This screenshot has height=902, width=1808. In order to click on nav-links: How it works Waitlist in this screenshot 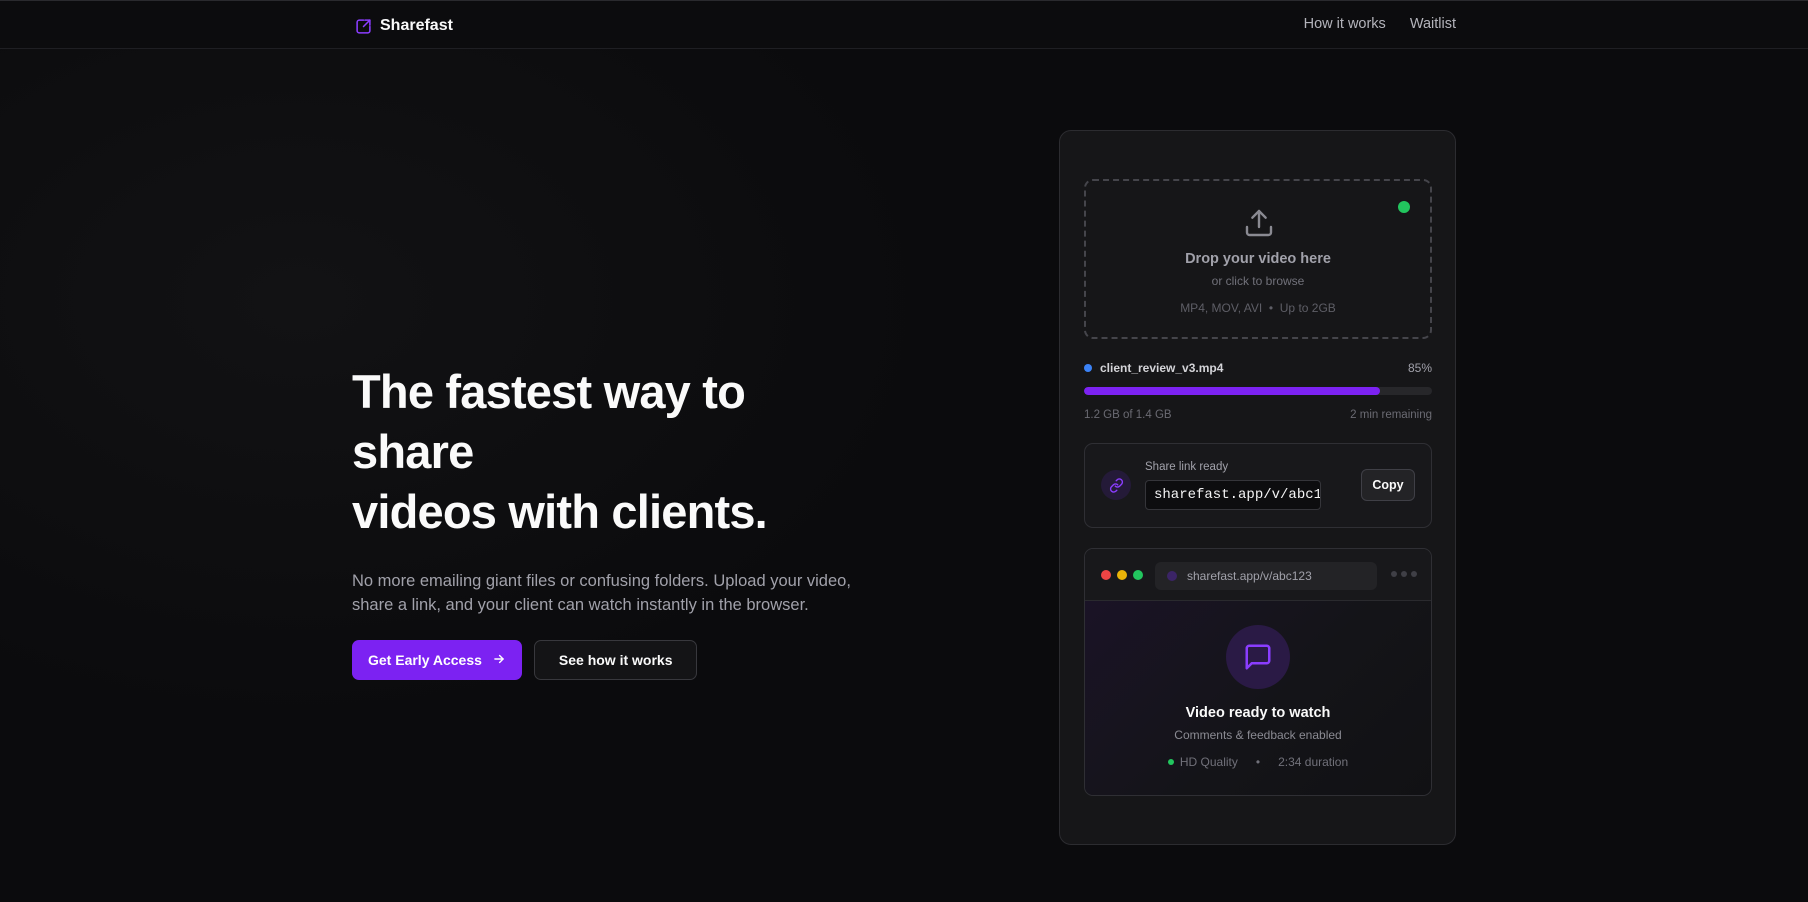, I will do `click(1380, 24)`.